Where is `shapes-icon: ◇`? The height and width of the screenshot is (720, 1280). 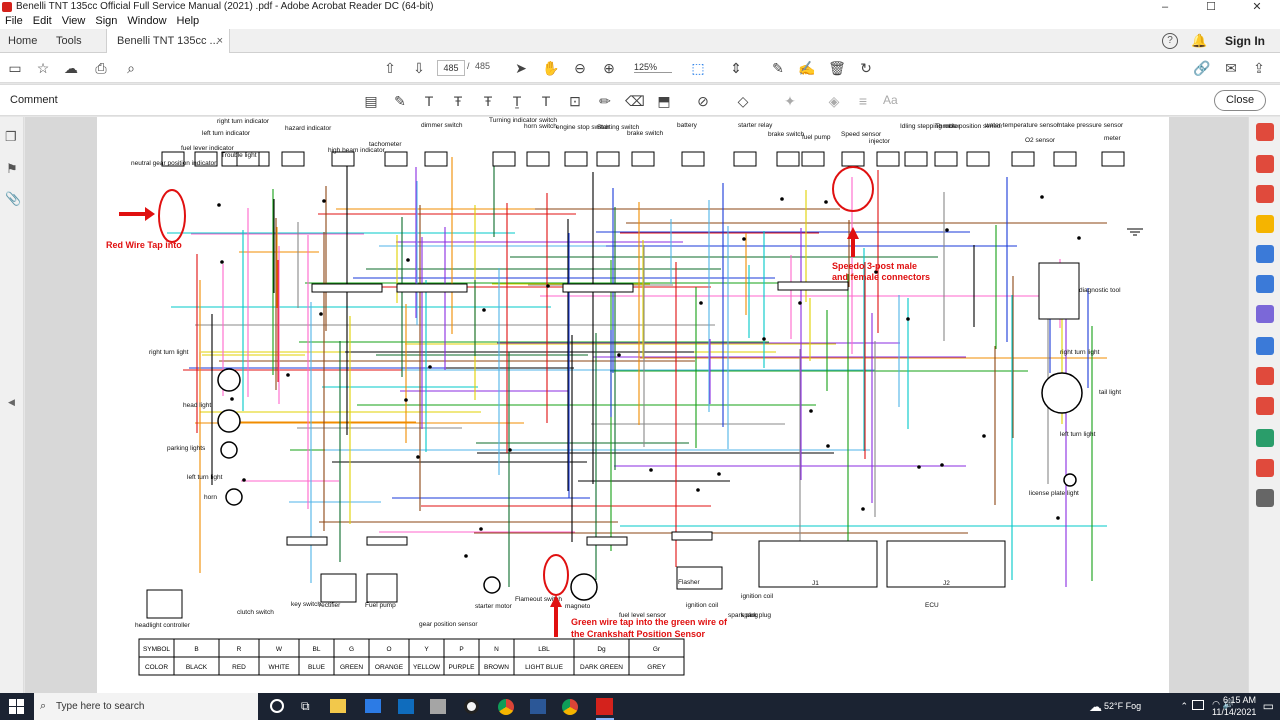
shapes-icon: ◇ is located at coordinates (743, 101).